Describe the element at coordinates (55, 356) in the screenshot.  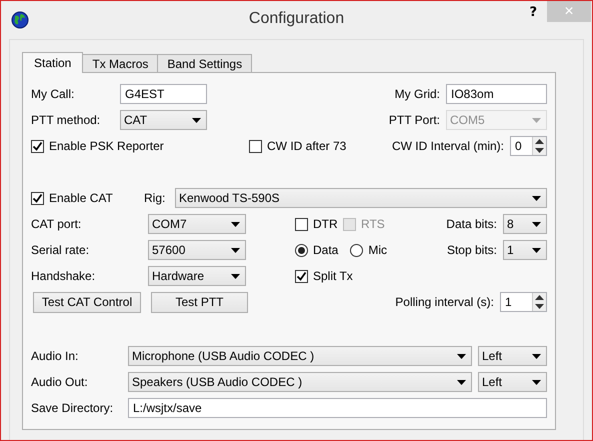
I see `field-label: Audio In:` at that location.